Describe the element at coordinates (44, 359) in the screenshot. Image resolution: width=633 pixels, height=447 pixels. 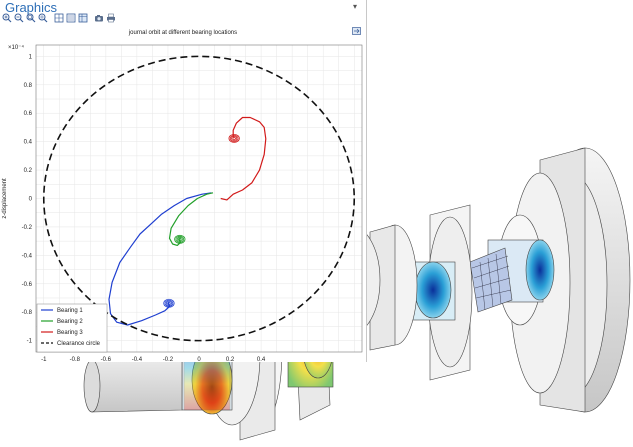
I see `x-tick-label: -1` at that location.